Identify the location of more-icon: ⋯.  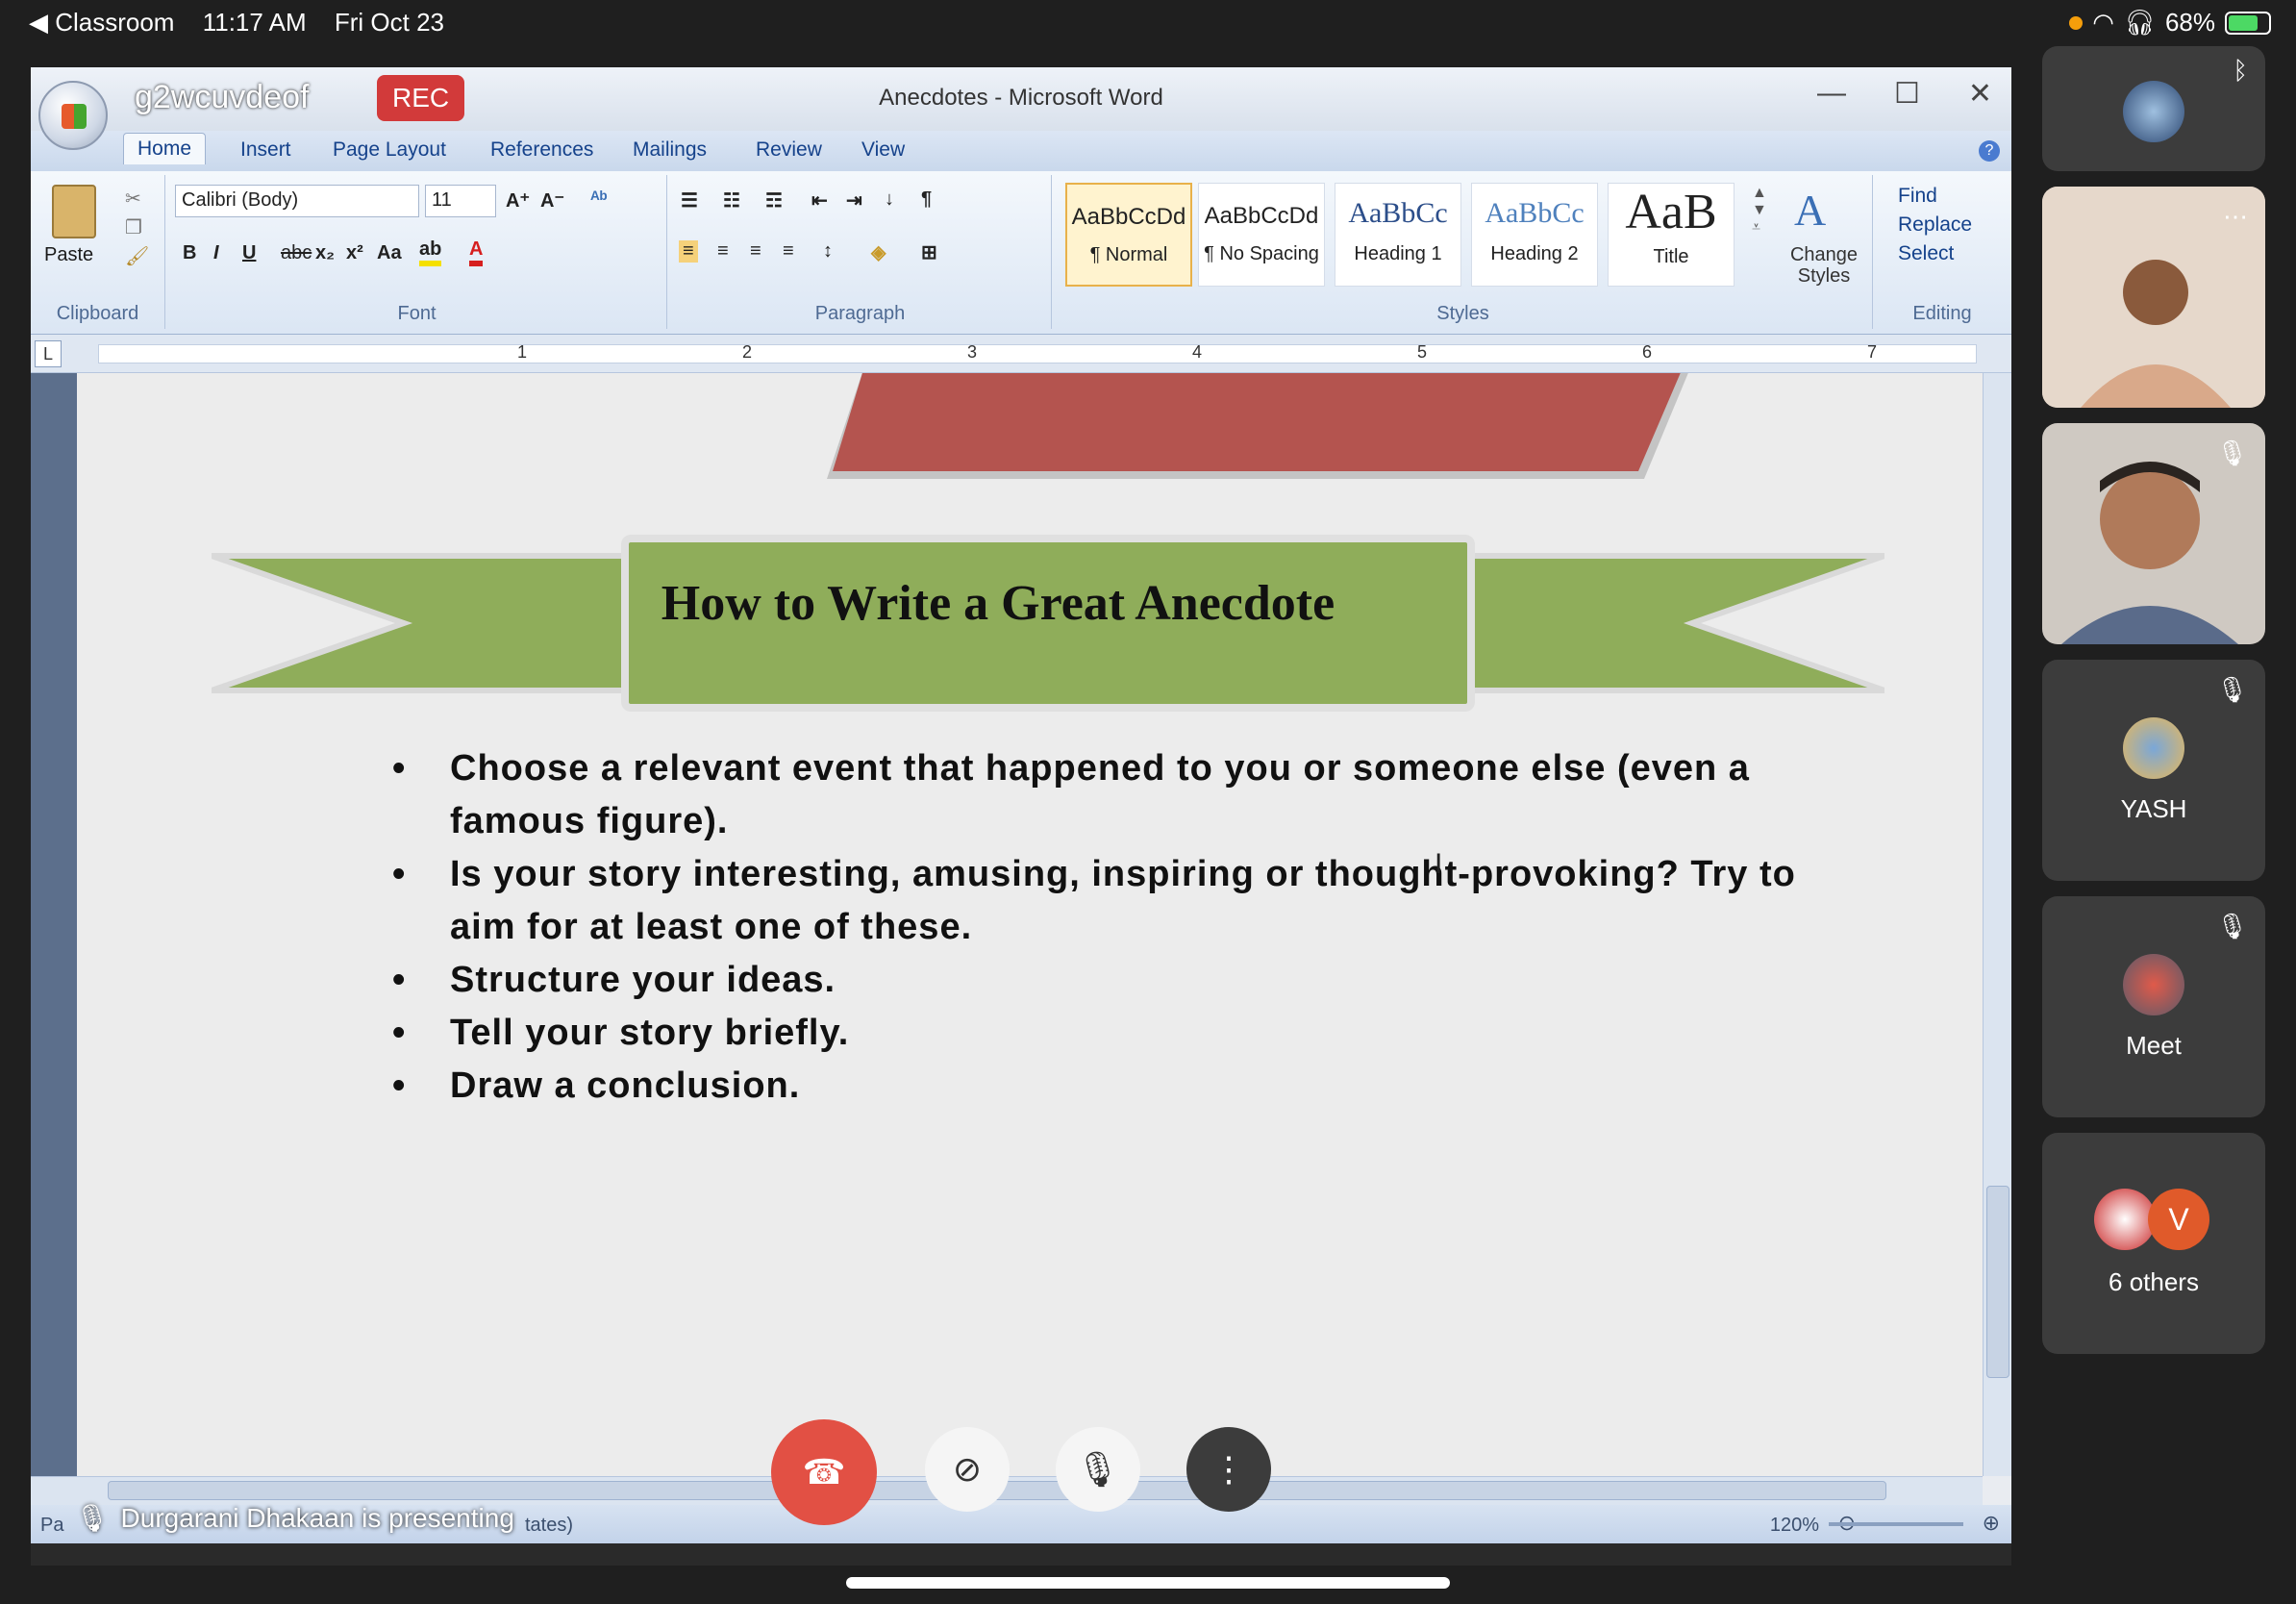
(2235, 217).